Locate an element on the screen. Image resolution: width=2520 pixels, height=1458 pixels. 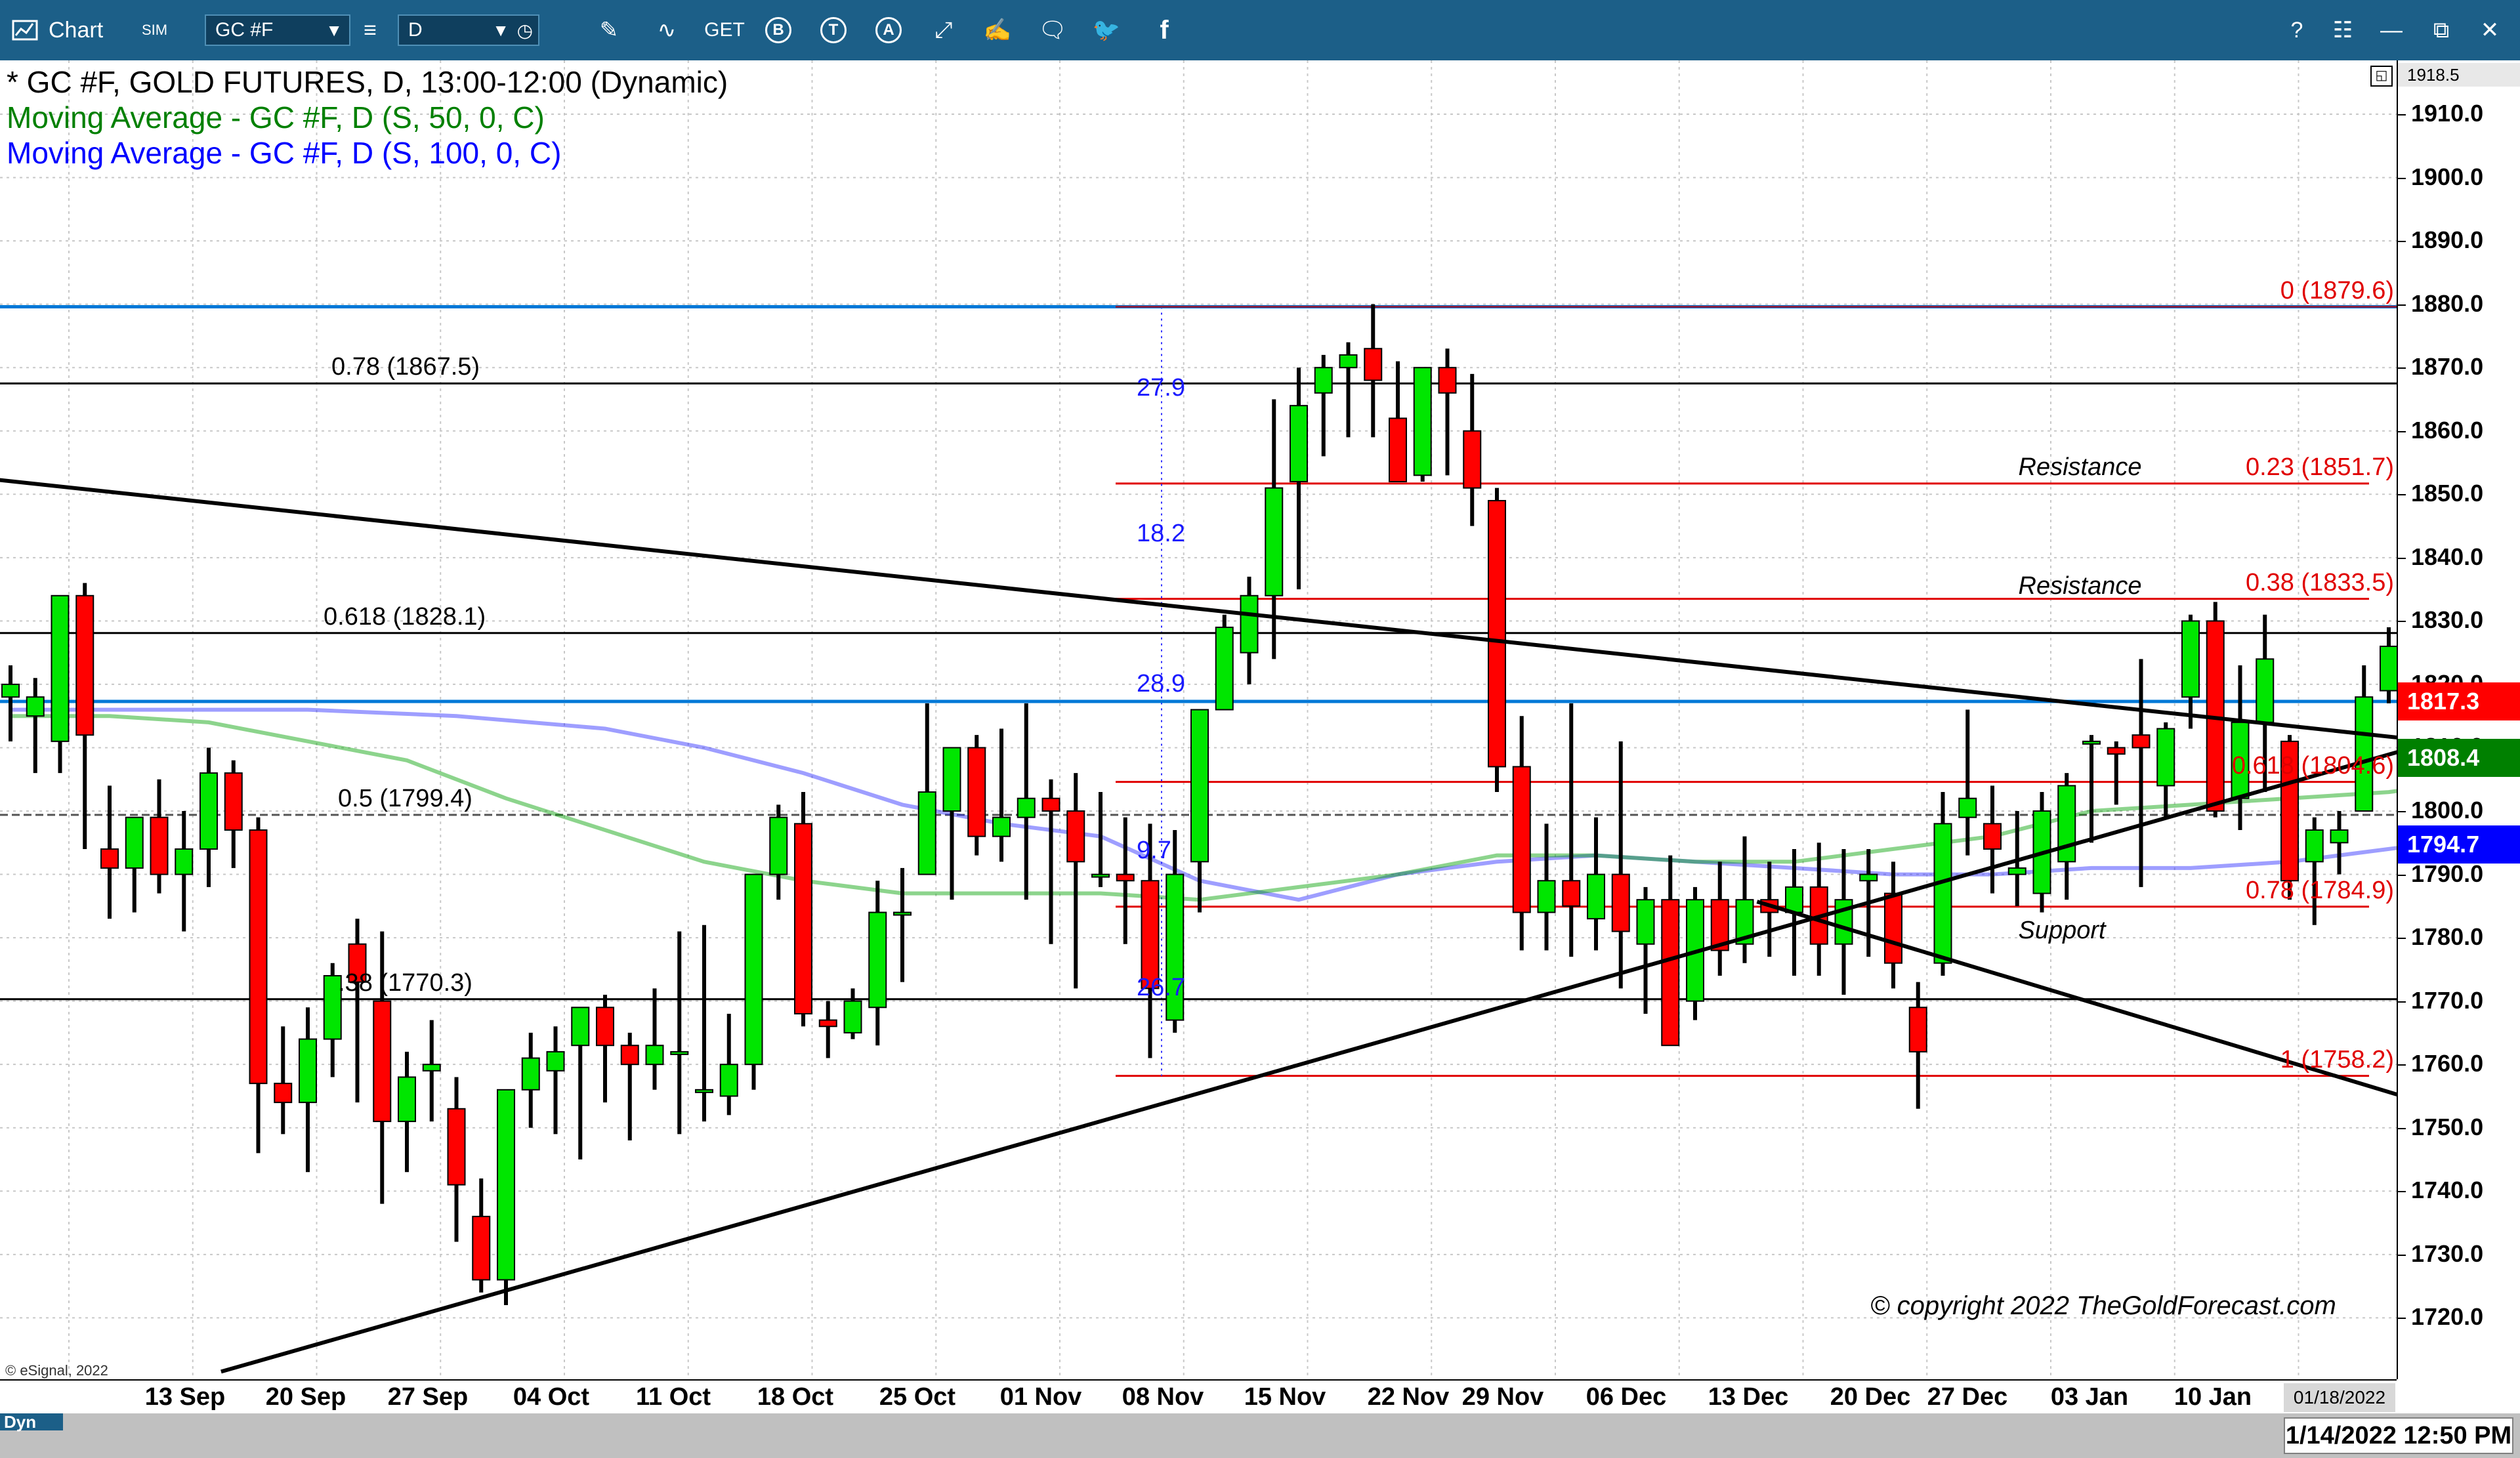
a-circle-icon: A is located at coordinates (888, 30).